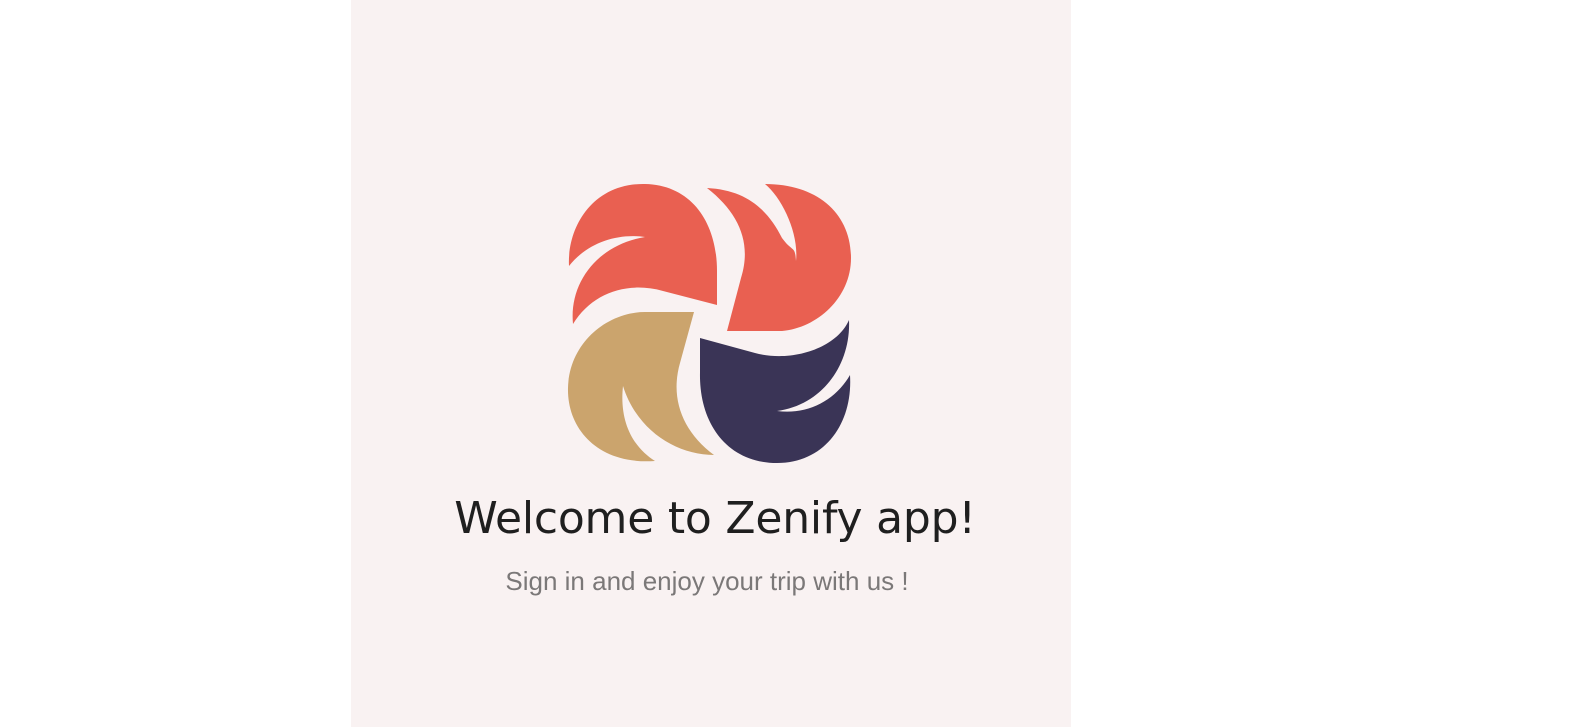 This screenshot has width=1592, height=727. I want to click on logo-petal-top-right, so click(779, 257).